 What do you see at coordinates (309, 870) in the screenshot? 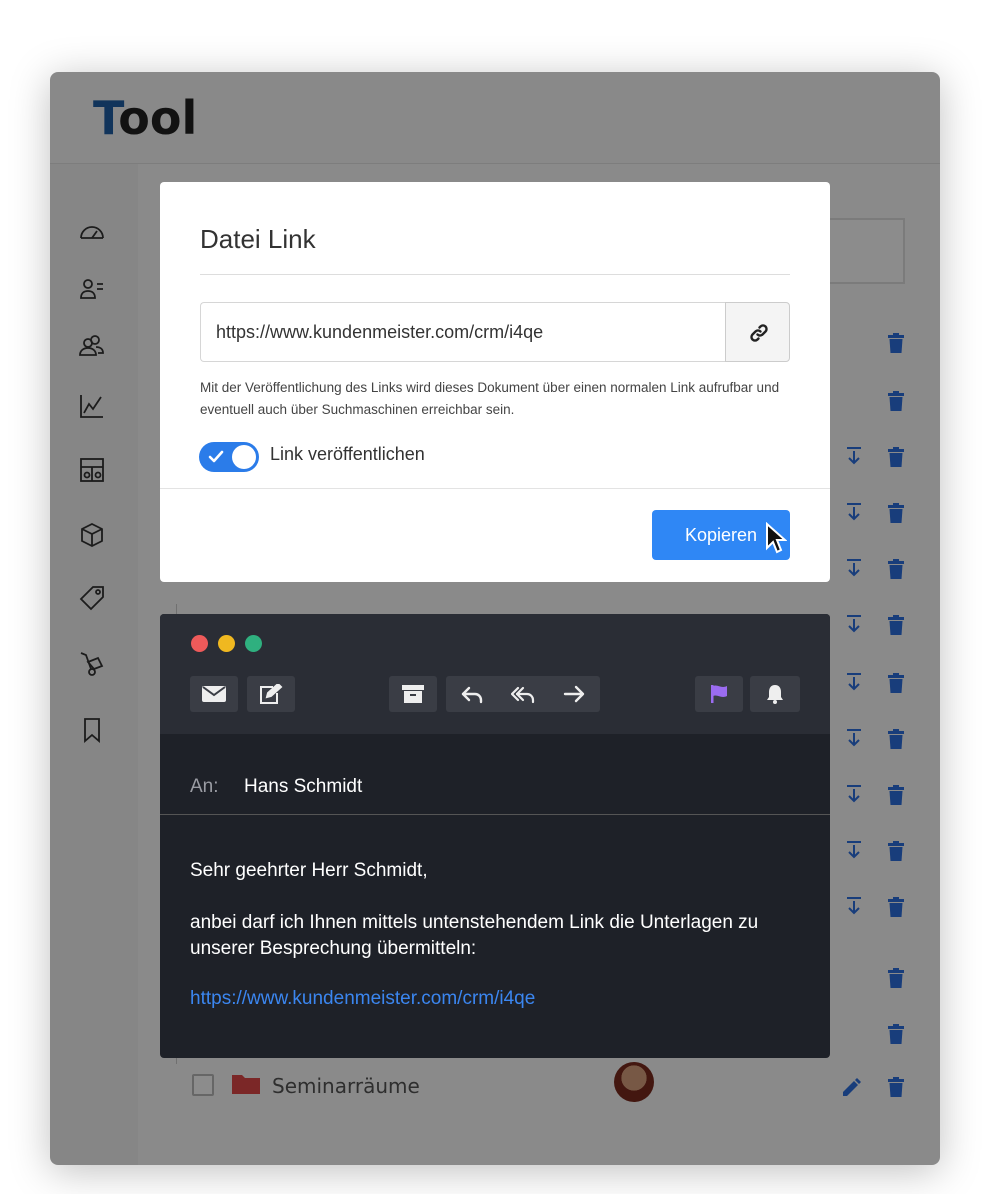
I see `mail-greeting: Sehr geehrter Herr Schmidt,` at bounding box center [309, 870].